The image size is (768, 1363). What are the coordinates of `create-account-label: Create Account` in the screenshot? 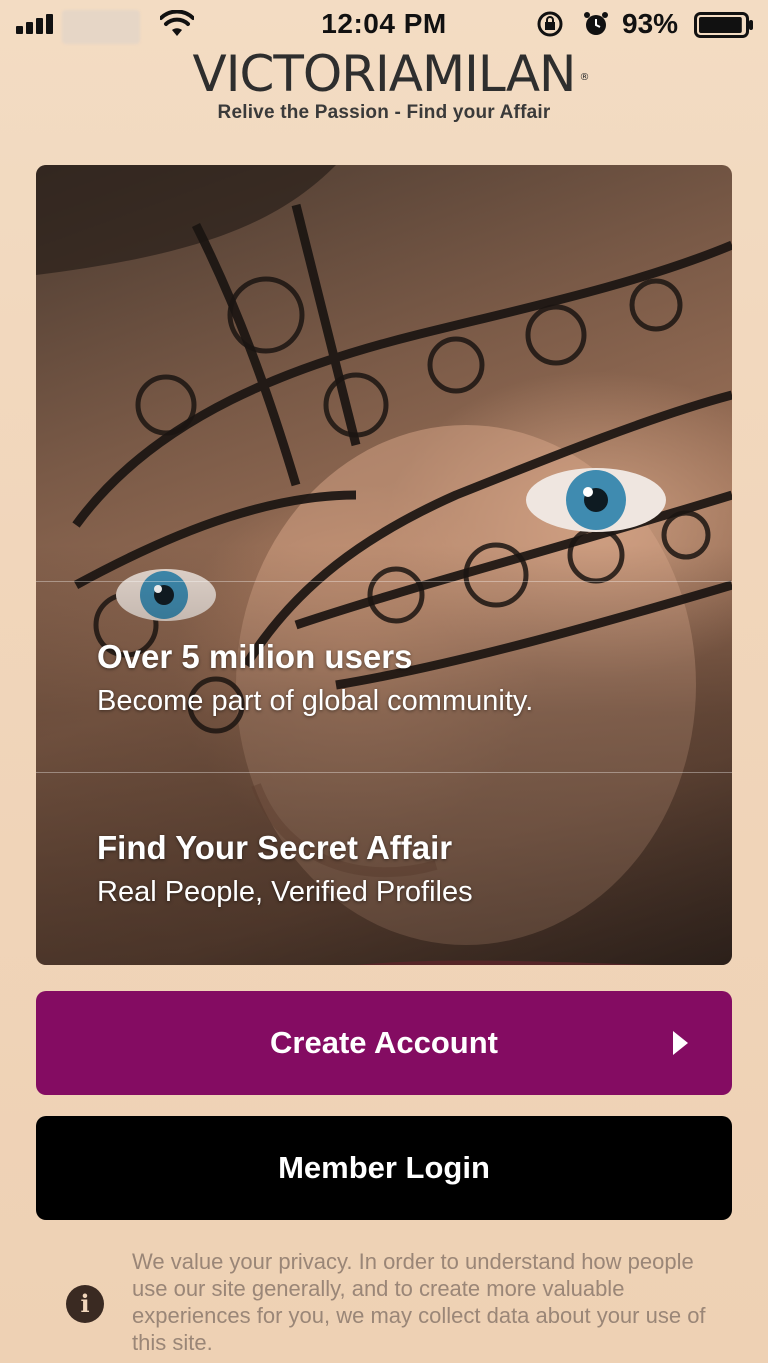 It's located at (384, 1042).